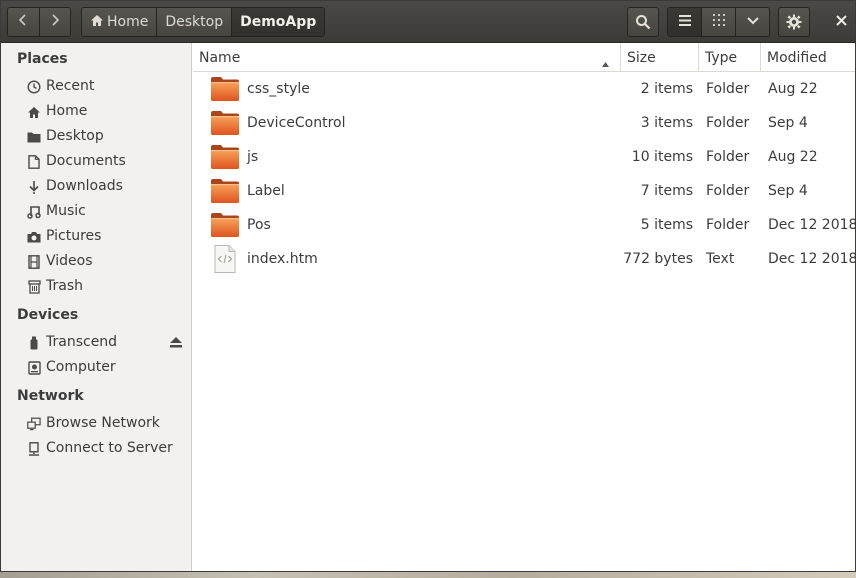  I want to click on settings-button, so click(794, 22).